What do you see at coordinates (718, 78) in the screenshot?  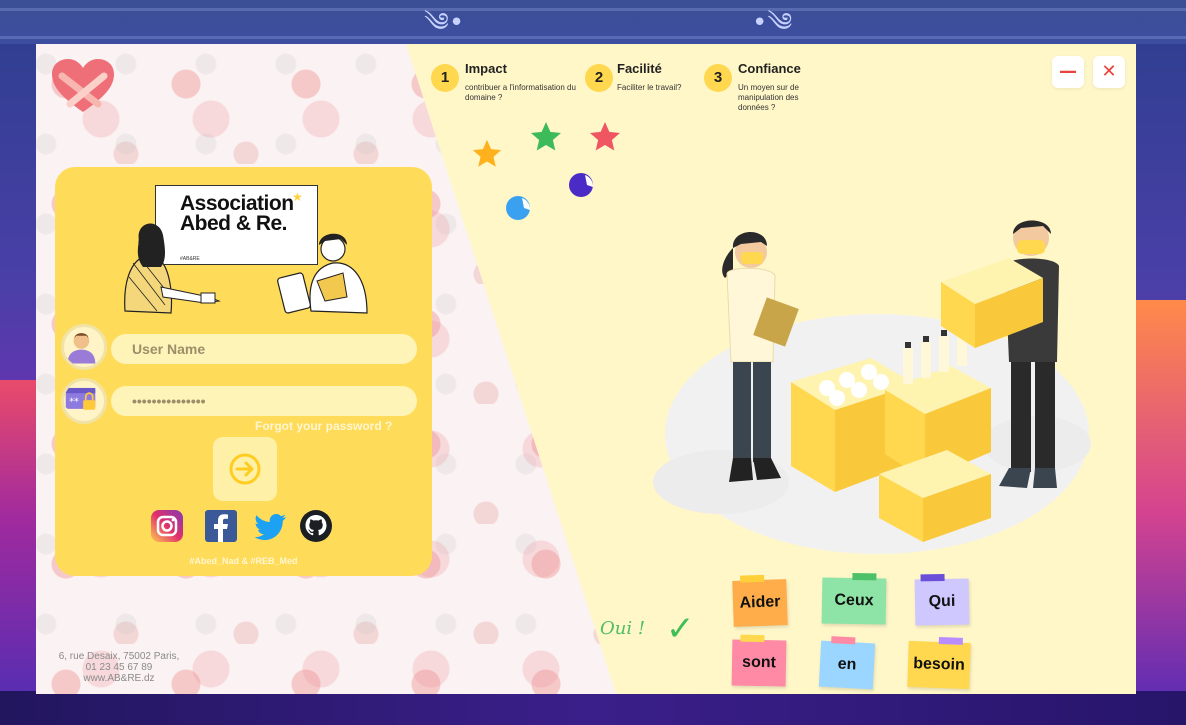 I see `step-number: 3` at bounding box center [718, 78].